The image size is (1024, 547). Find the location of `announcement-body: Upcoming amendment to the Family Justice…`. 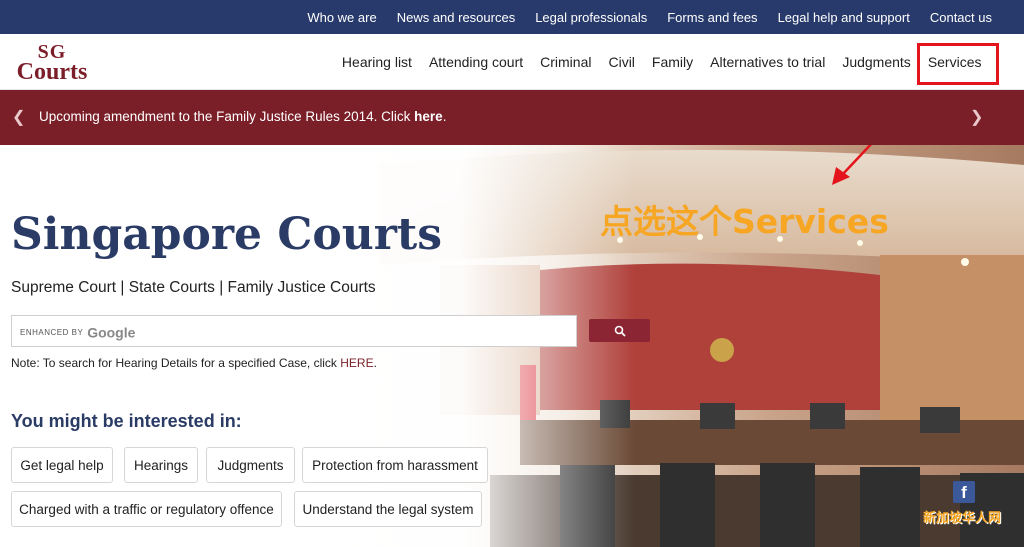

announcement-body: Upcoming amendment to the Family Justice… is located at coordinates (227, 116).